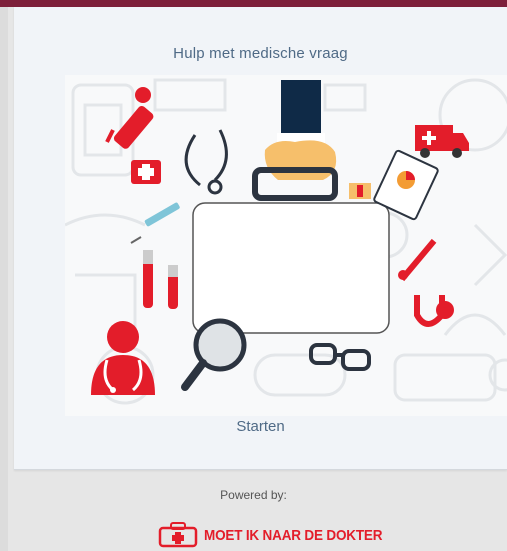 This screenshot has width=507, height=551. I want to click on ambulance-icon, so click(442, 141).